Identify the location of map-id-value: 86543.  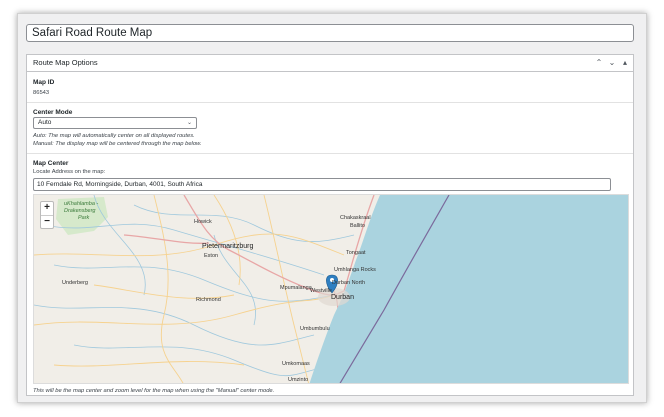
(41, 93).